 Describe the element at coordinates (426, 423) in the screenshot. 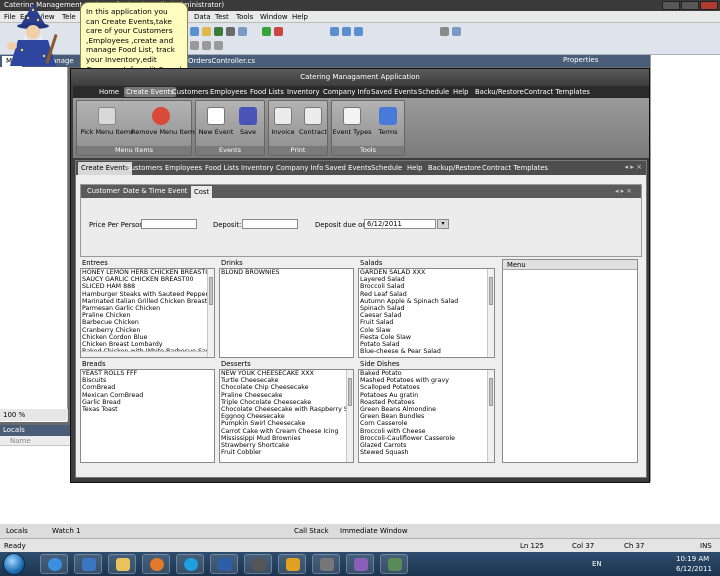

I see `list-item: Corn Casserole` at that location.